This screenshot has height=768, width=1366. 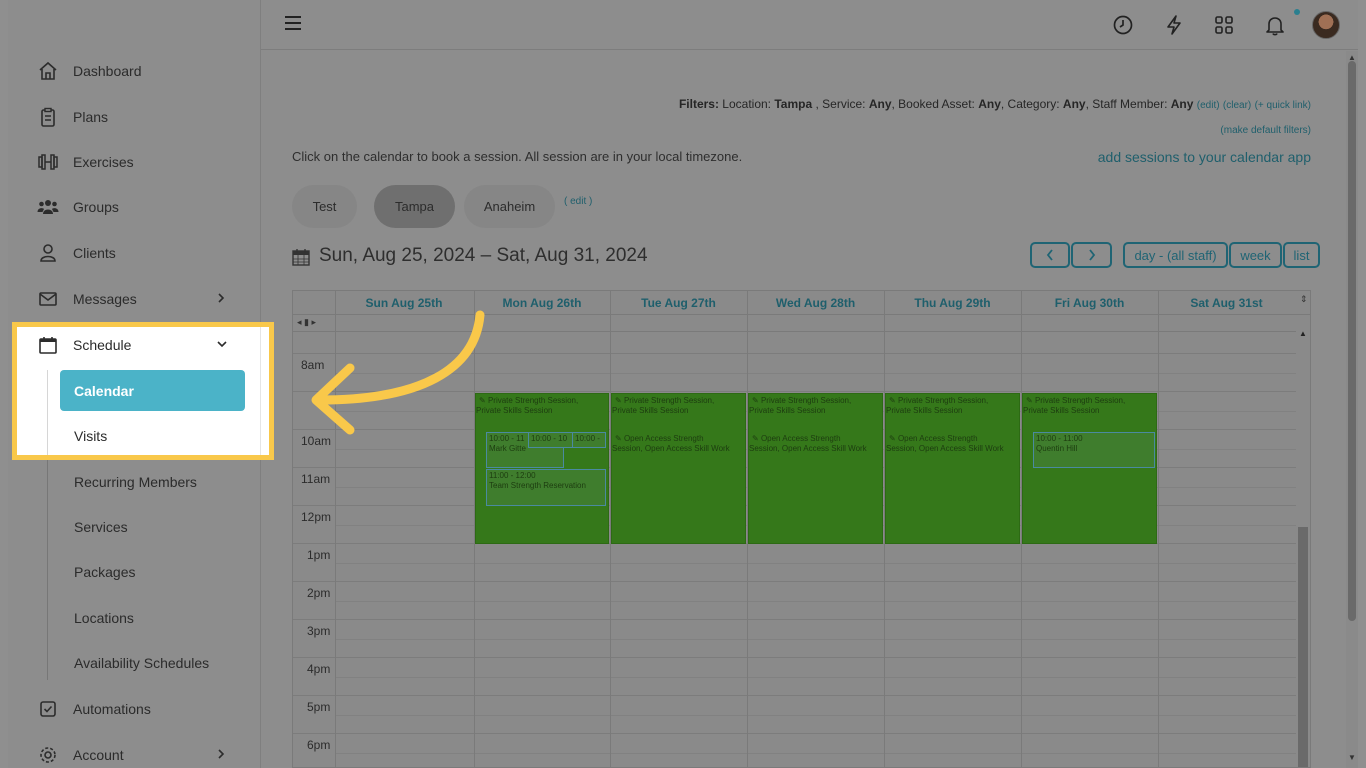 What do you see at coordinates (1297, 12) in the screenshot?
I see `notification-dot` at bounding box center [1297, 12].